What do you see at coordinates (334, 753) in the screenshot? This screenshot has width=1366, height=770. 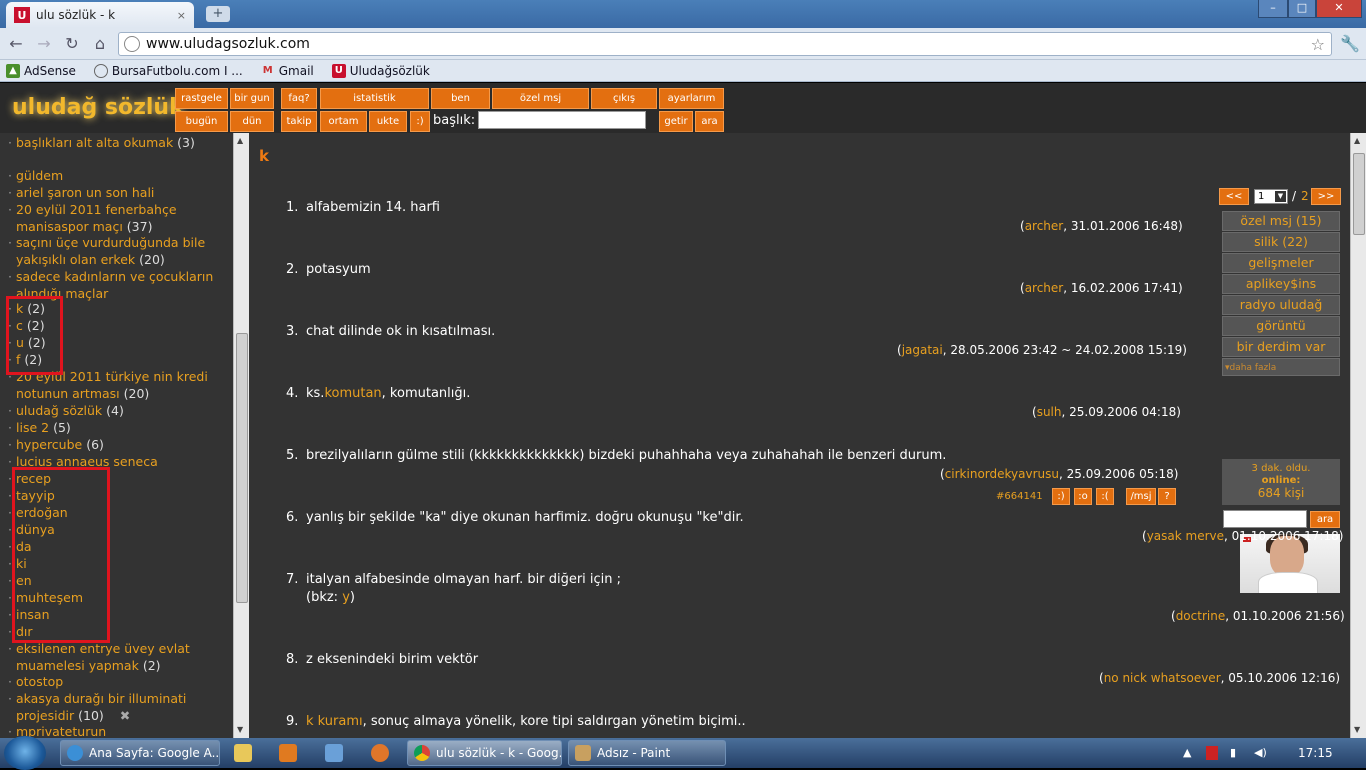 I see `network-icon` at bounding box center [334, 753].